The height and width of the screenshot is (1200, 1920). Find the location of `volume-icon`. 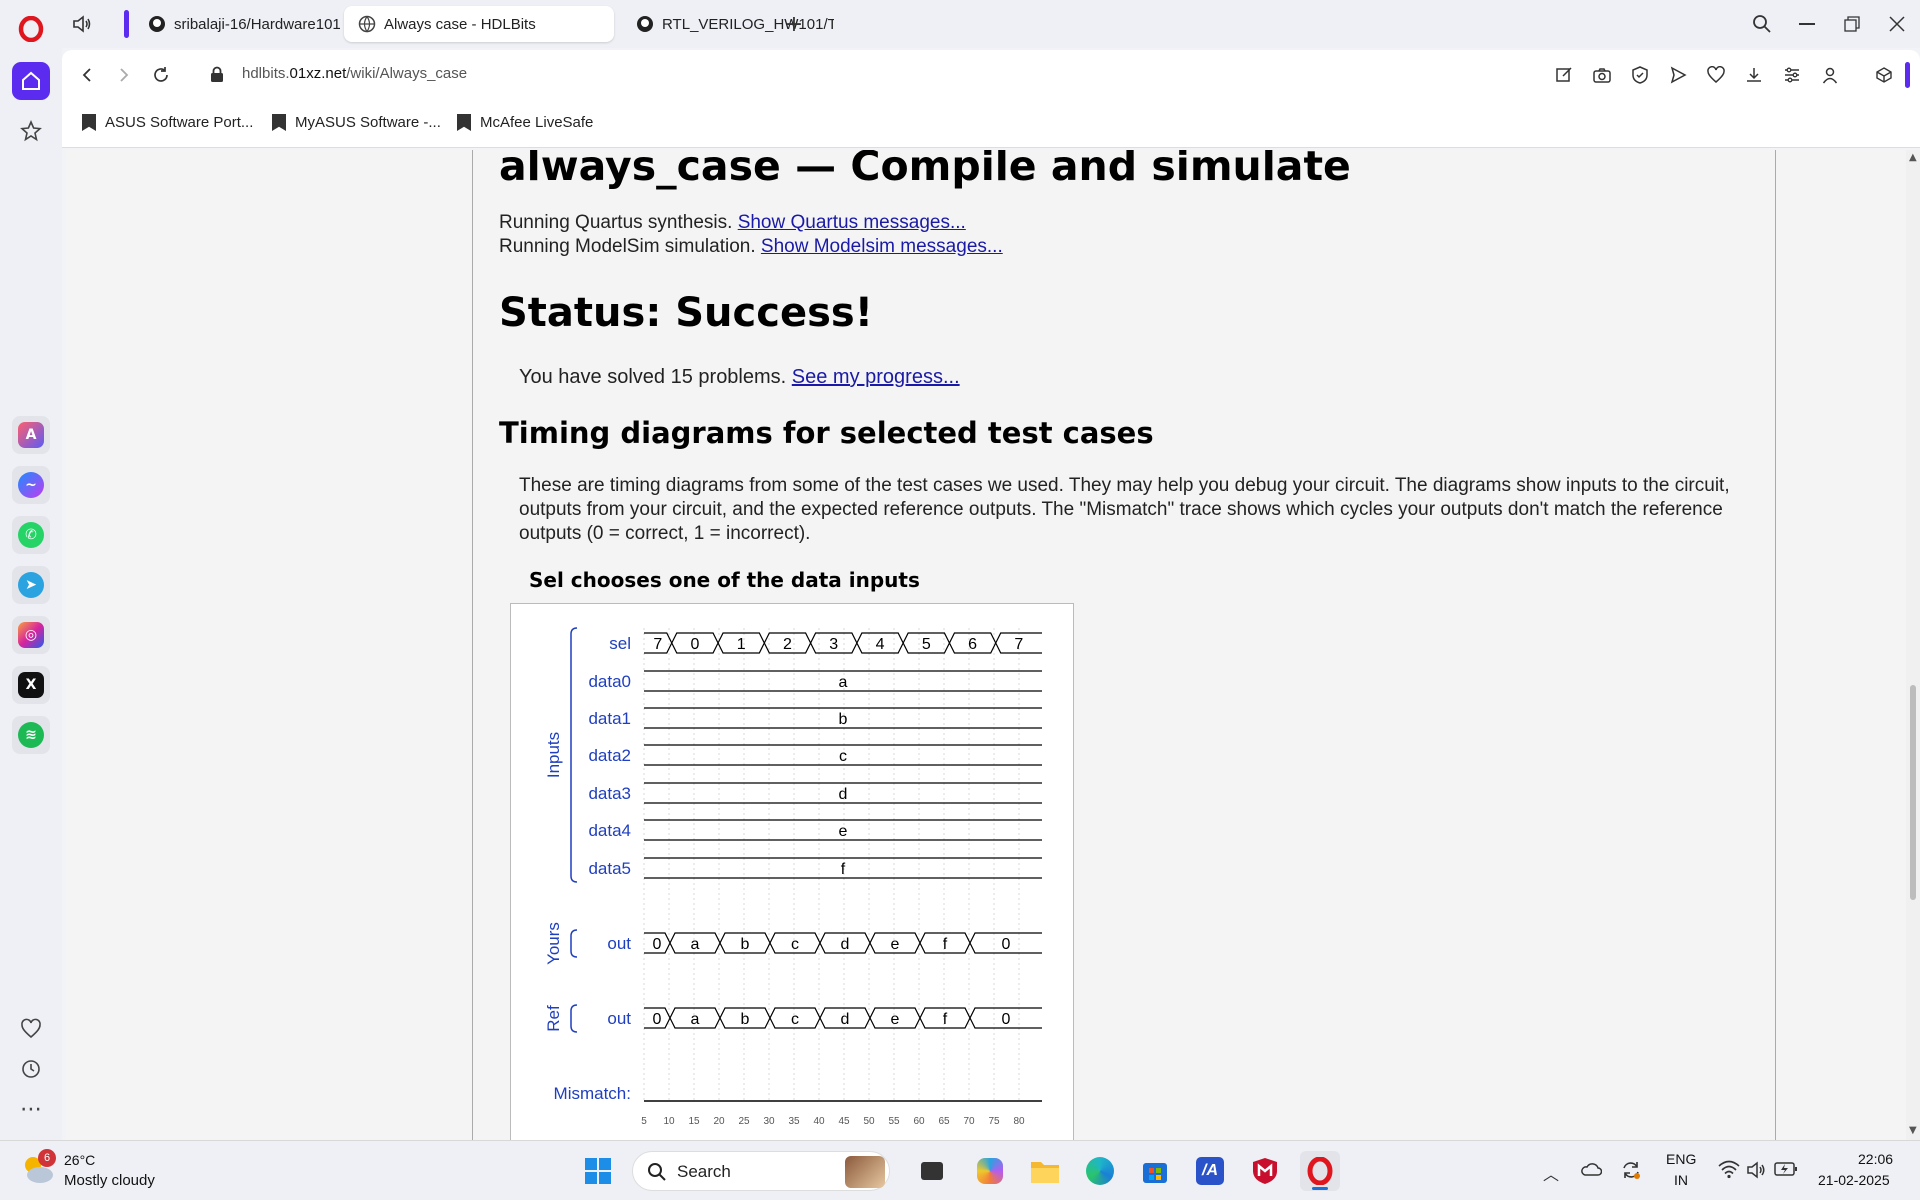

volume-icon is located at coordinates (1756, 1172).